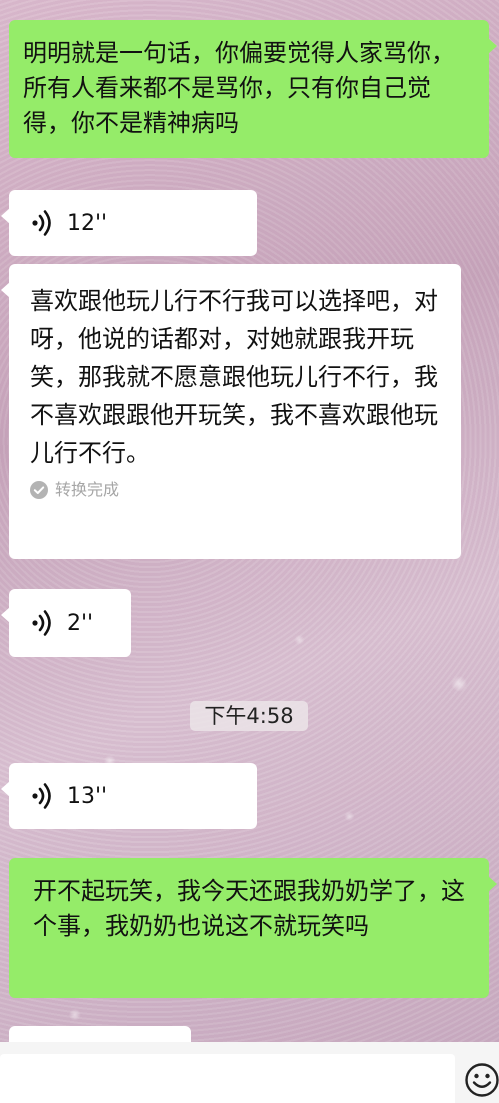  What do you see at coordinates (129, 796) in the screenshot?
I see `voice-message: 13''` at bounding box center [129, 796].